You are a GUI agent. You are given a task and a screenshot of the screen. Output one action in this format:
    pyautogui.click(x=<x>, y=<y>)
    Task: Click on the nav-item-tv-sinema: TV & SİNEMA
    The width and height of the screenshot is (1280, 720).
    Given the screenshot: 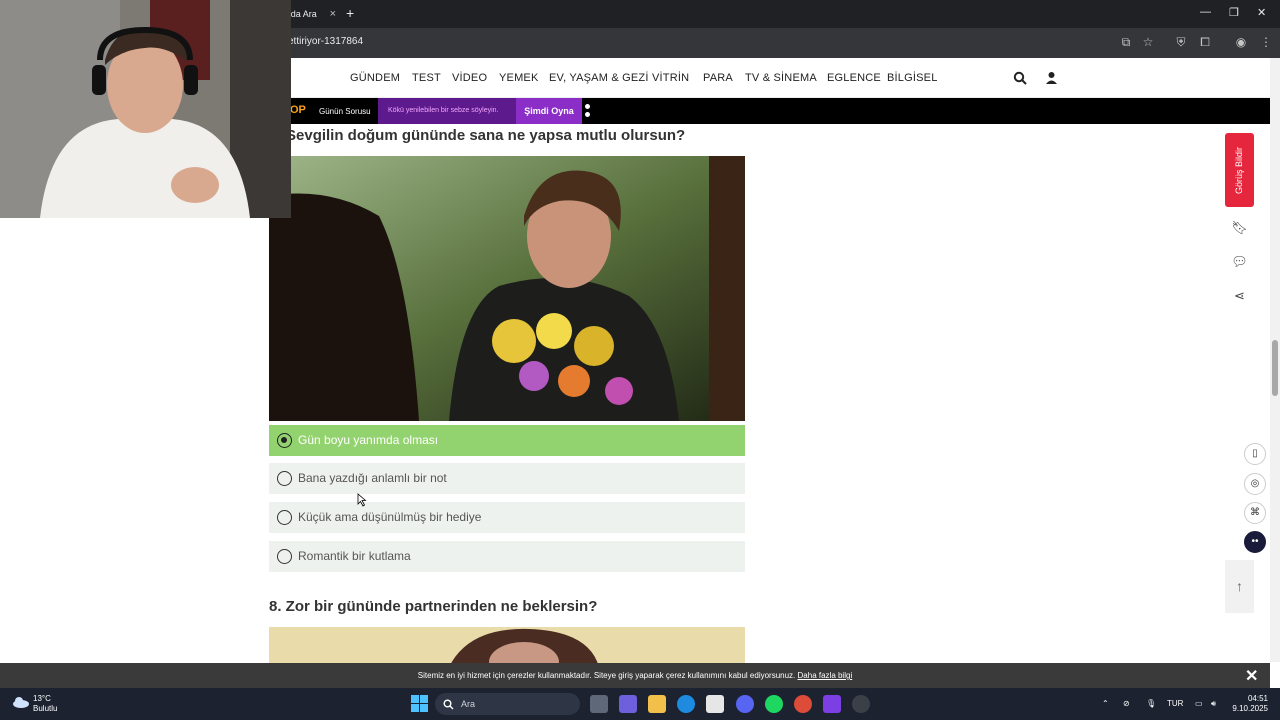 What is the action you would take?
    pyautogui.click(x=781, y=78)
    